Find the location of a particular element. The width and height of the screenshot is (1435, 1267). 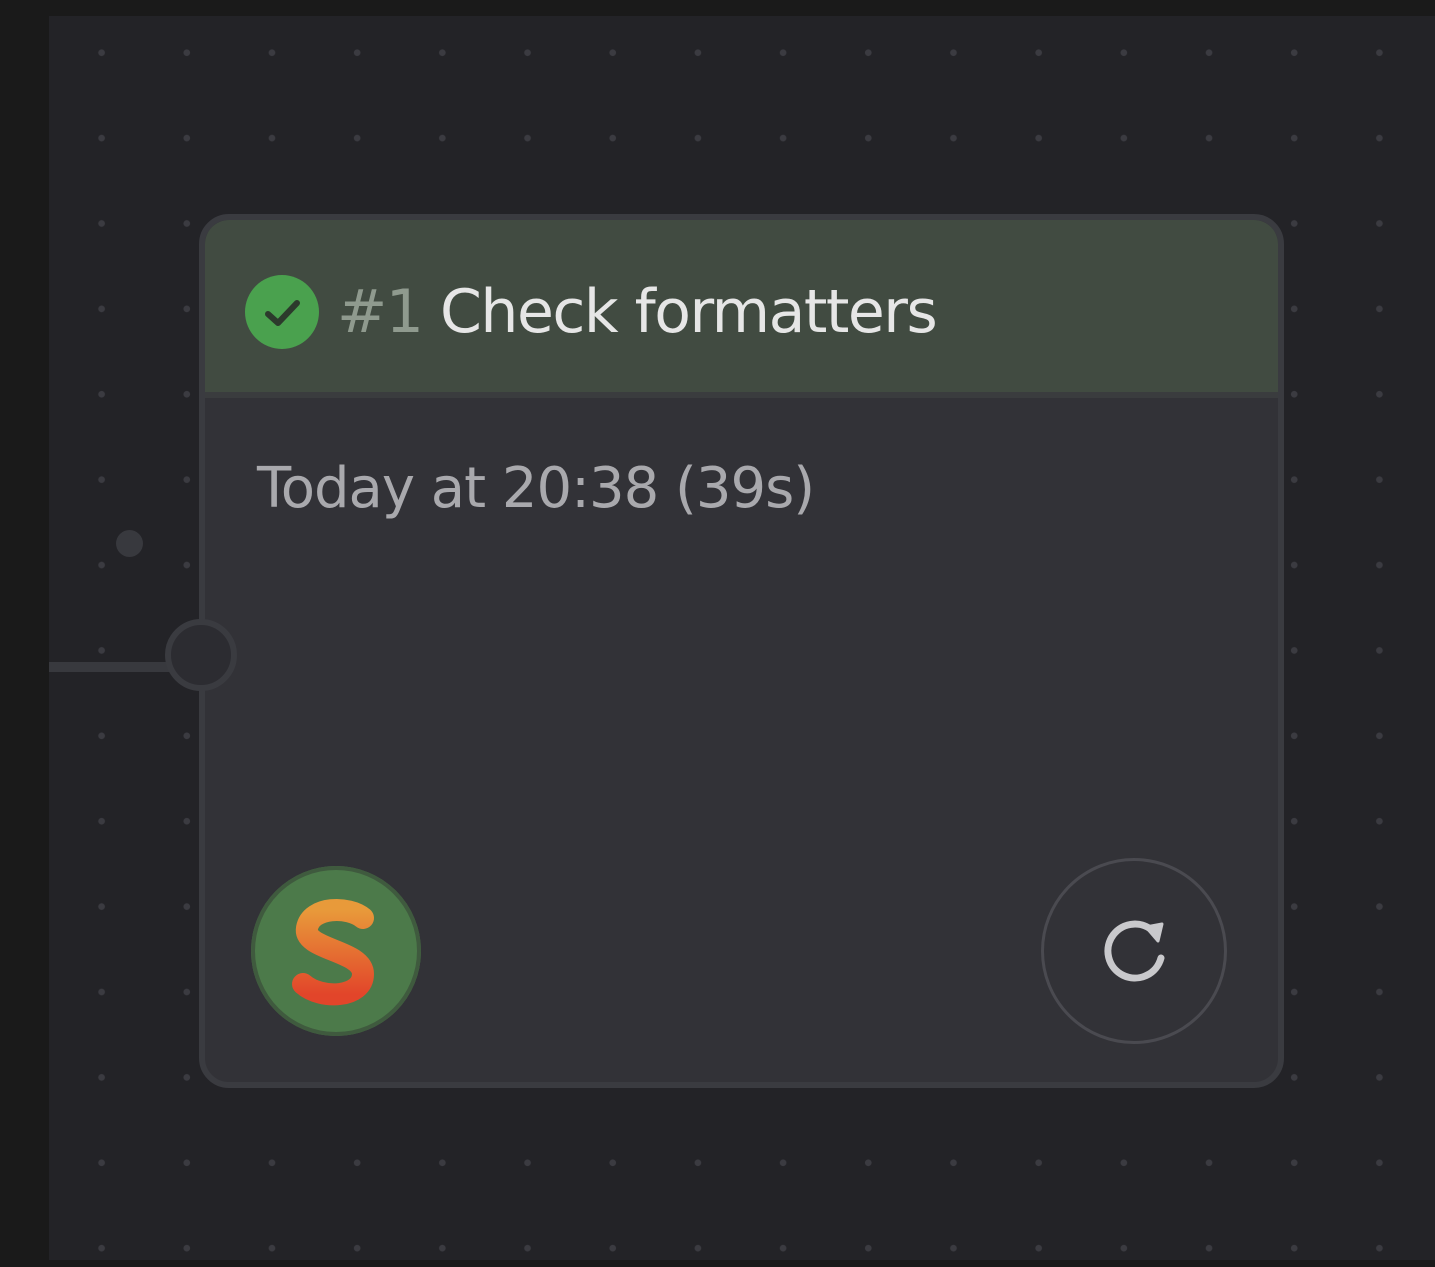

check-circle-icon is located at coordinates (282, 312).